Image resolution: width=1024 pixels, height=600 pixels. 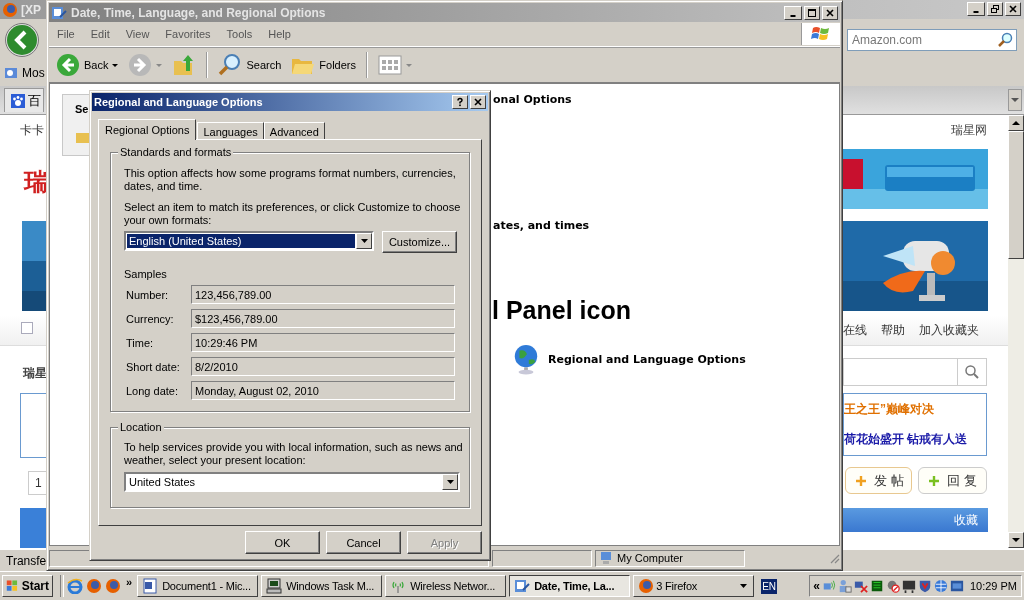 What do you see at coordinates (250, 65) in the screenshot?
I see `search-button: Search` at bounding box center [250, 65].